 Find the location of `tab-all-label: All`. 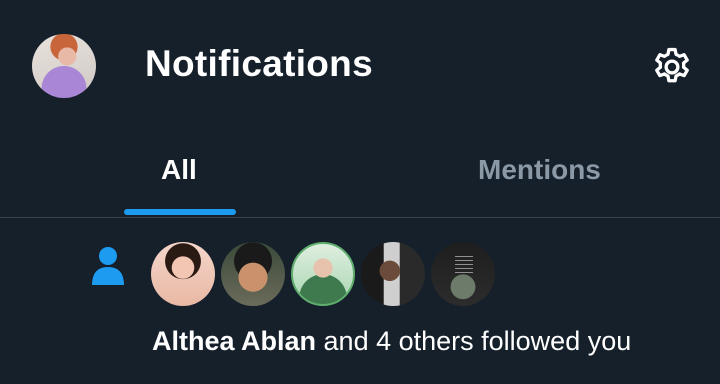

tab-all-label: All is located at coordinates (179, 169).